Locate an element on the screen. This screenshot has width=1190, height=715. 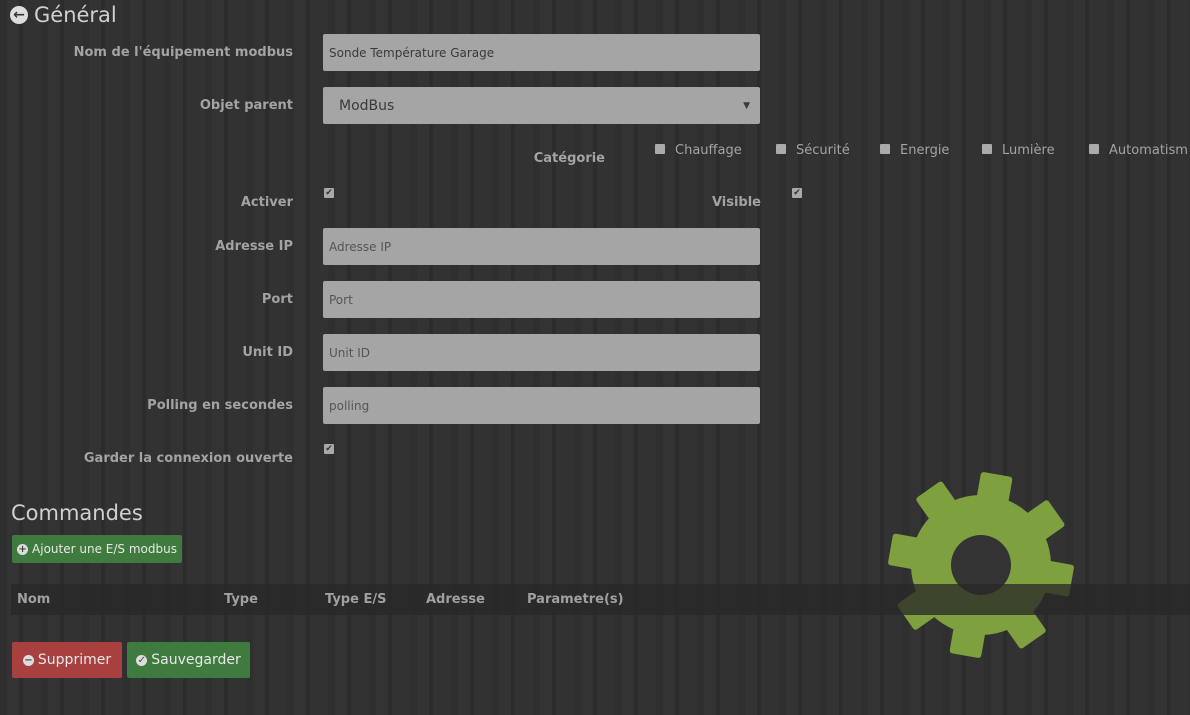
visible-checkbox: ✔ is located at coordinates (797, 193).